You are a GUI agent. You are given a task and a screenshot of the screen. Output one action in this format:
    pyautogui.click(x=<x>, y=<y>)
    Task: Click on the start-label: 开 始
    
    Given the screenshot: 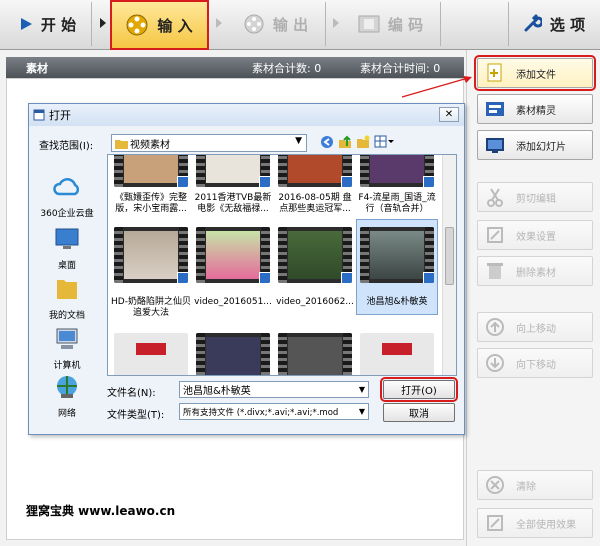 What is the action you would take?
    pyautogui.click(x=58, y=24)
    